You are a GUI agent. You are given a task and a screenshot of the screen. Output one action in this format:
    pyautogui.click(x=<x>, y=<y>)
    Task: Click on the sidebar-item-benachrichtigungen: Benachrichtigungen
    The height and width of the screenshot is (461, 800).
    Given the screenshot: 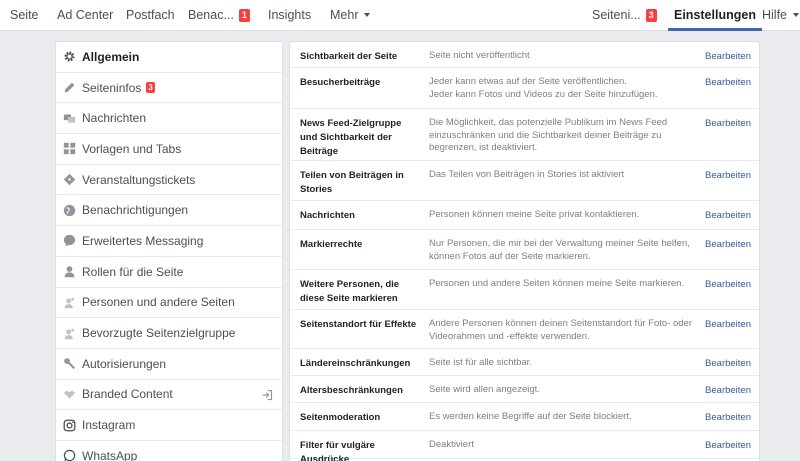 What is the action you would take?
    pyautogui.click(x=169, y=211)
    